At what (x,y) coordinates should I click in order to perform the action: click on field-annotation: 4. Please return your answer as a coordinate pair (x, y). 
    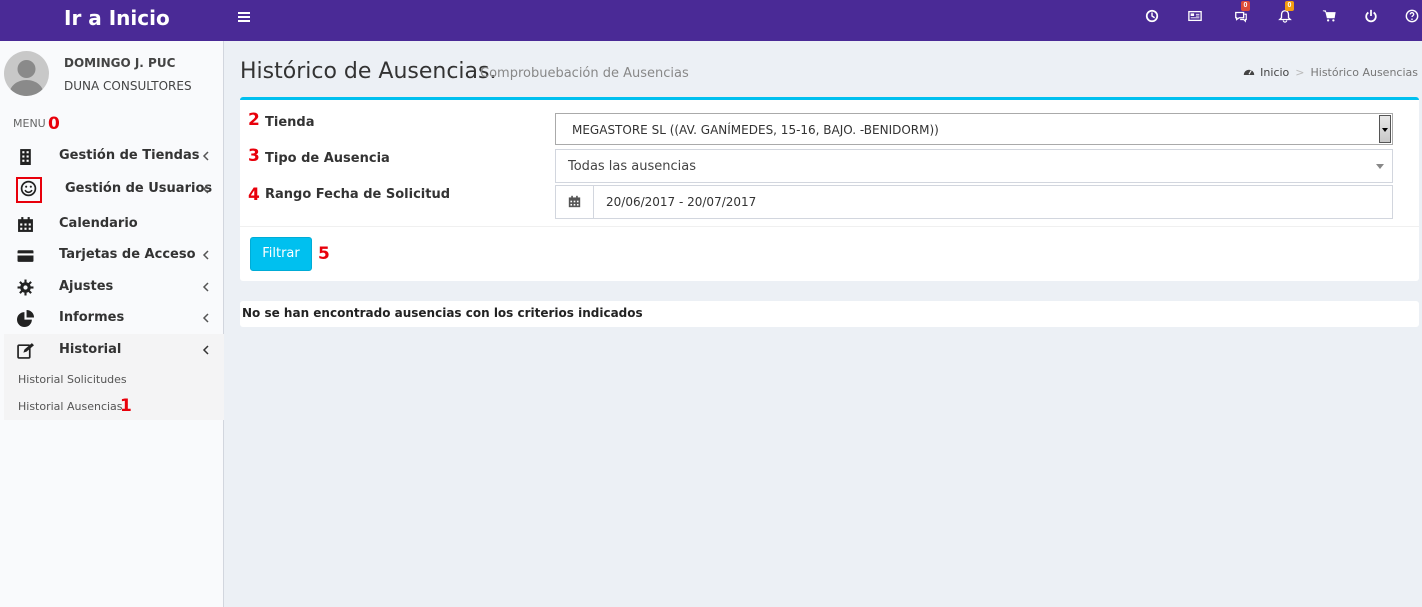
    Looking at the image, I should click on (254, 195).